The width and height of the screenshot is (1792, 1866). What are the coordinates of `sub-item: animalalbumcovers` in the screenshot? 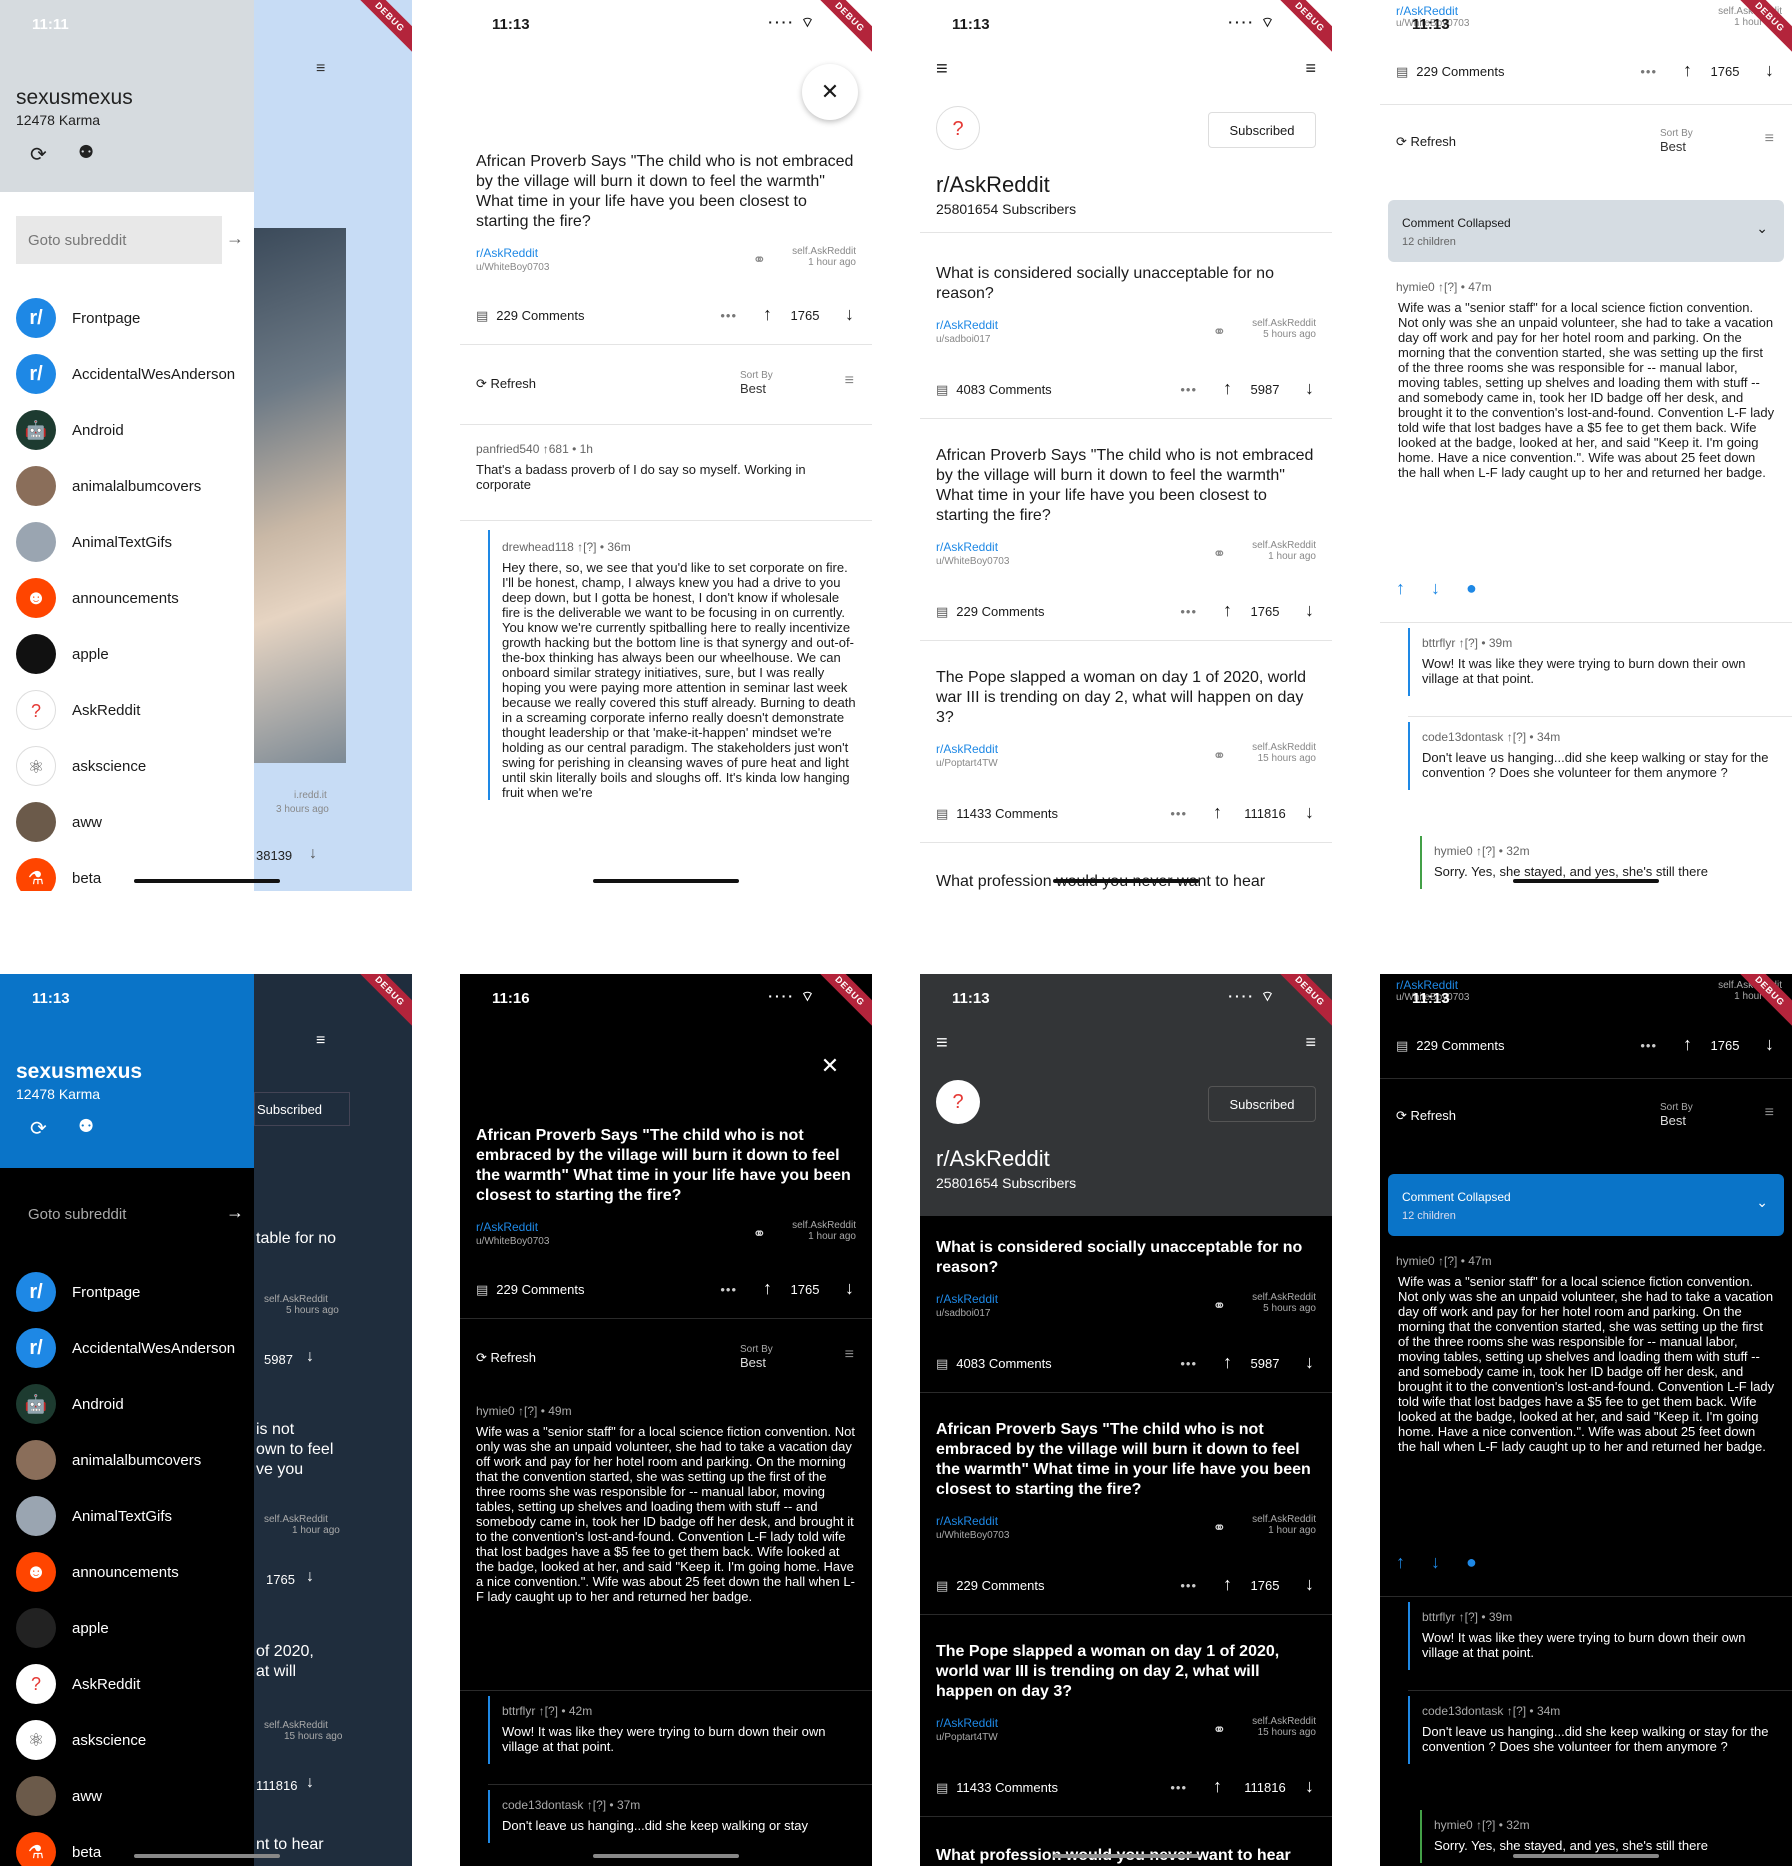 It's located at (127, 488).